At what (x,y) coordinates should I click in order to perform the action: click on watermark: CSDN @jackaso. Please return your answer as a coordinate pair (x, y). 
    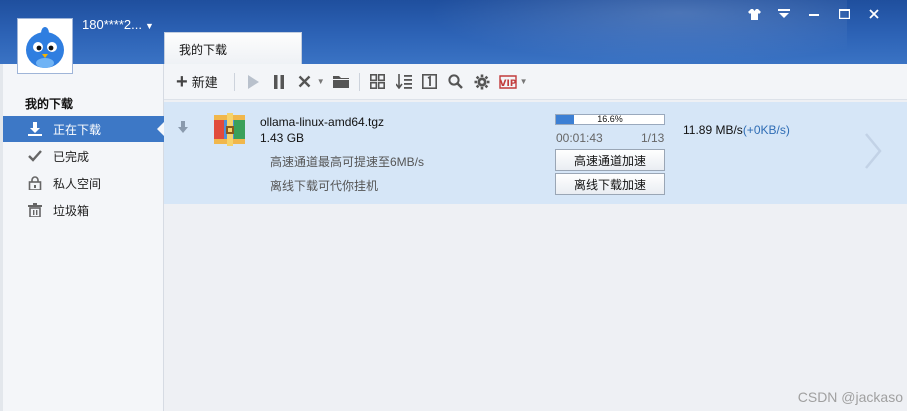
    Looking at the image, I should click on (850, 397).